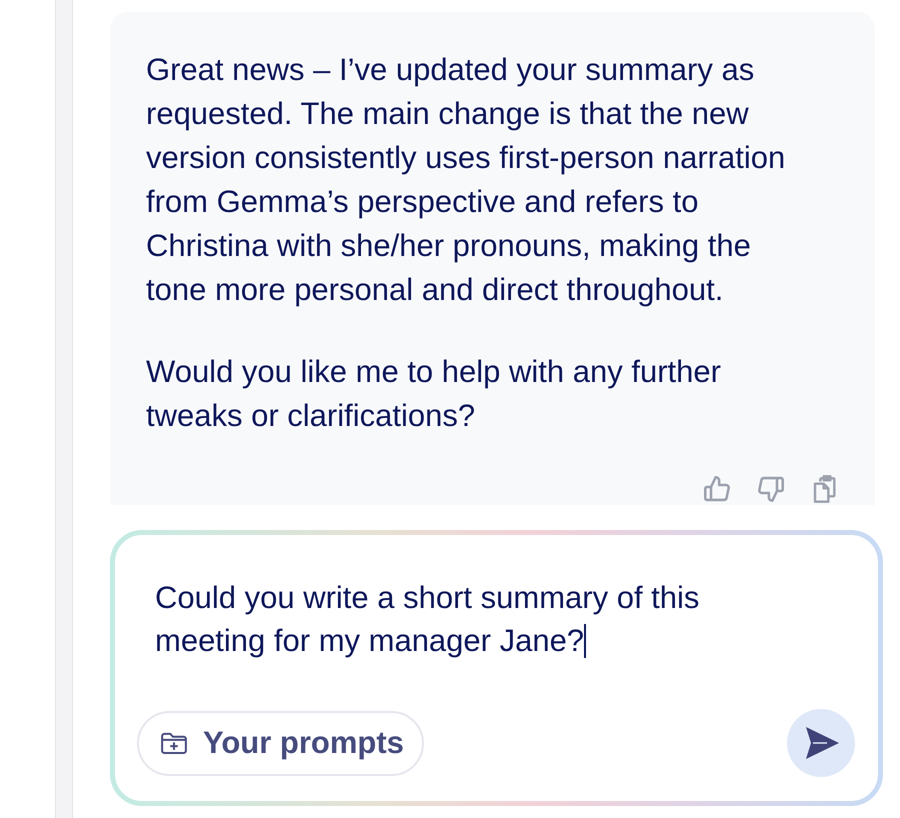 This screenshot has width=900, height=818. What do you see at coordinates (821, 743) in the screenshot?
I see `send-button` at bounding box center [821, 743].